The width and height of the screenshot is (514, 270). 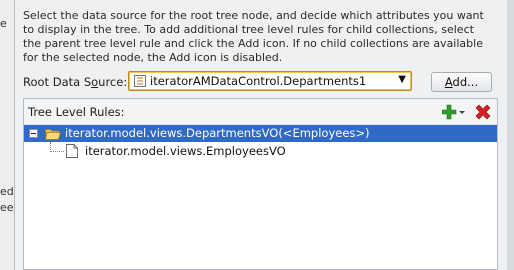 What do you see at coordinates (483, 112) in the screenshot?
I see `delete-rule-icon` at bounding box center [483, 112].